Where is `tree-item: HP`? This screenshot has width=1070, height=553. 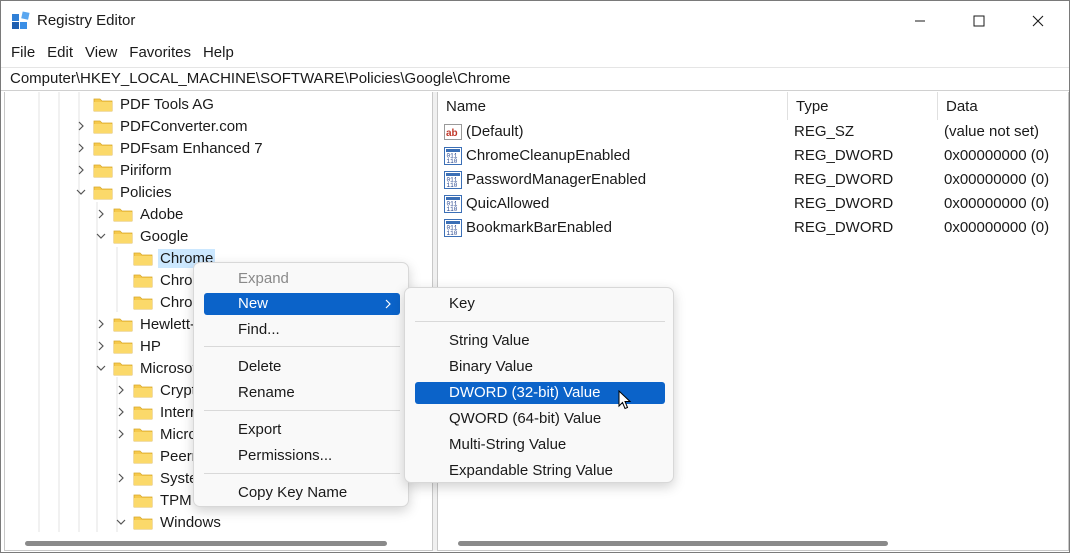 tree-item: HP is located at coordinates (129, 346).